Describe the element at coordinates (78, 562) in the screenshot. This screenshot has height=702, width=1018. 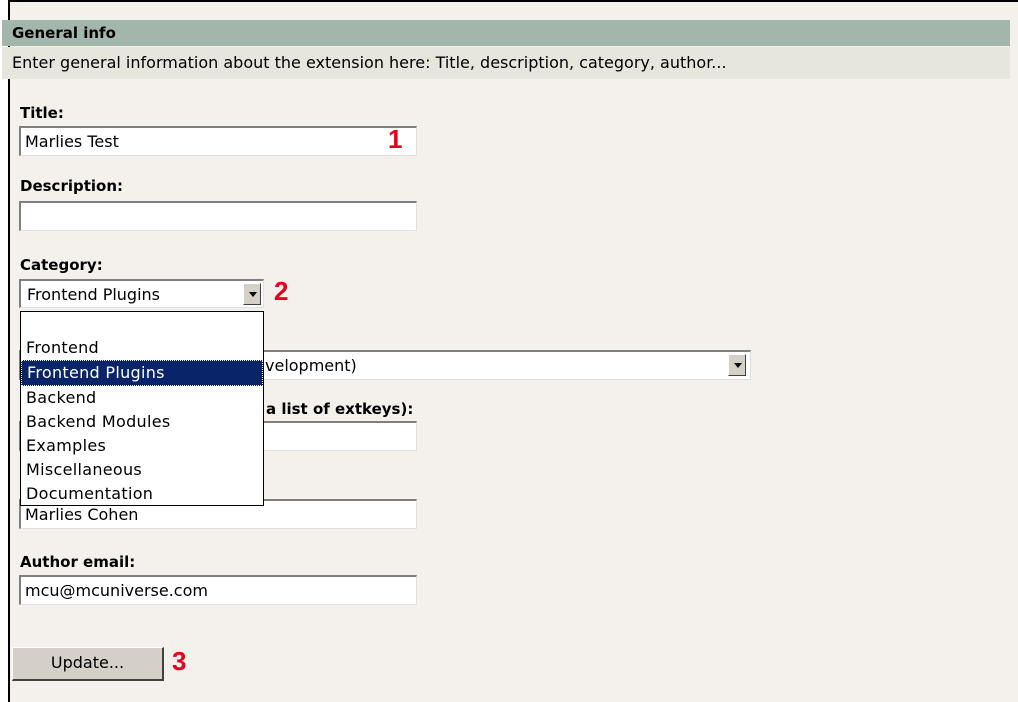
I see `author-email-label: Author email:` at that location.